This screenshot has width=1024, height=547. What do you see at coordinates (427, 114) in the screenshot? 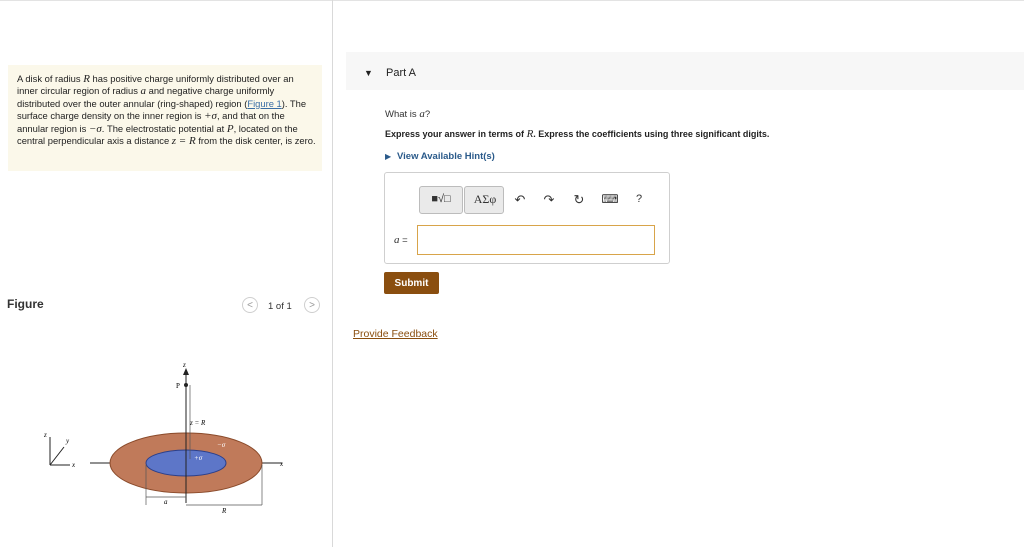
I see `question-suffix: ?` at bounding box center [427, 114].